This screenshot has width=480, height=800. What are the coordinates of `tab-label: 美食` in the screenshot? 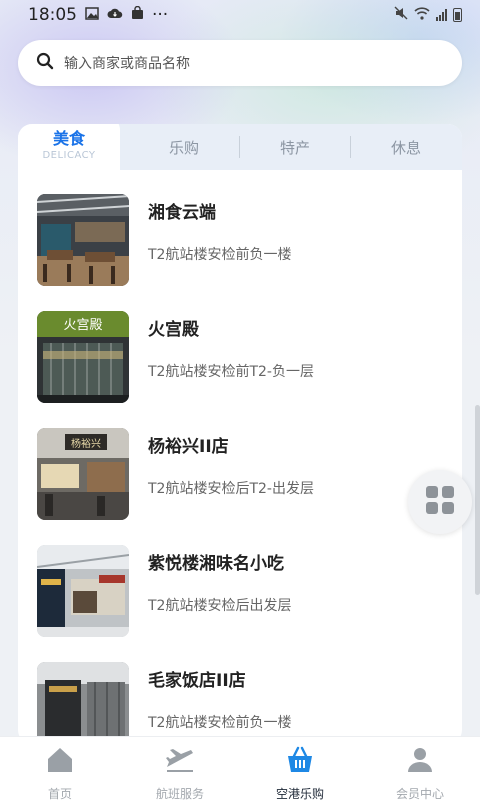 It's located at (68, 138).